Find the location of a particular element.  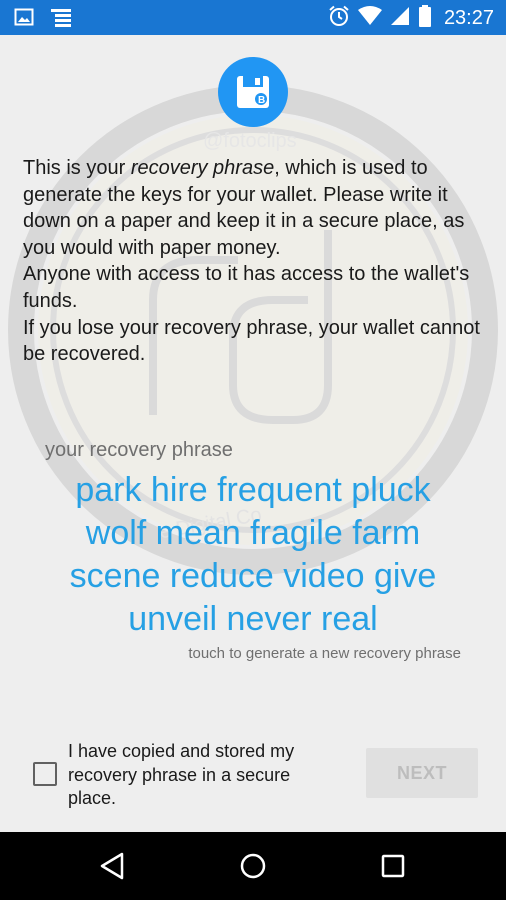

image-notification-icon is located at coordinates (24, 20).